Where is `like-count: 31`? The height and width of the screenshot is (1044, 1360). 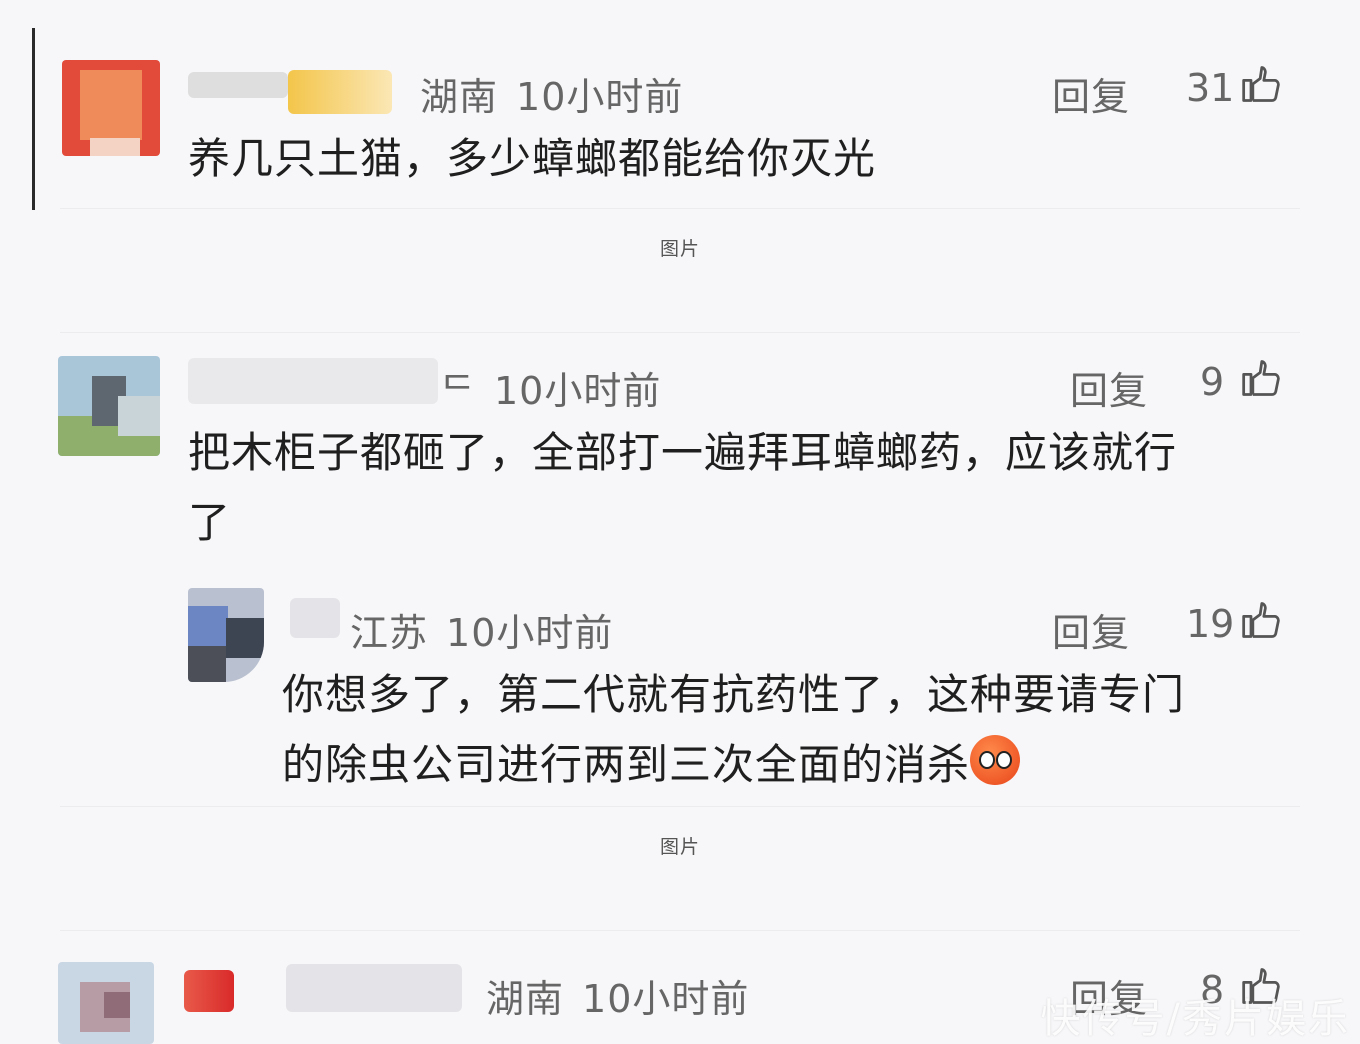
like-count: 31 is located at coordinates (1210, 88).